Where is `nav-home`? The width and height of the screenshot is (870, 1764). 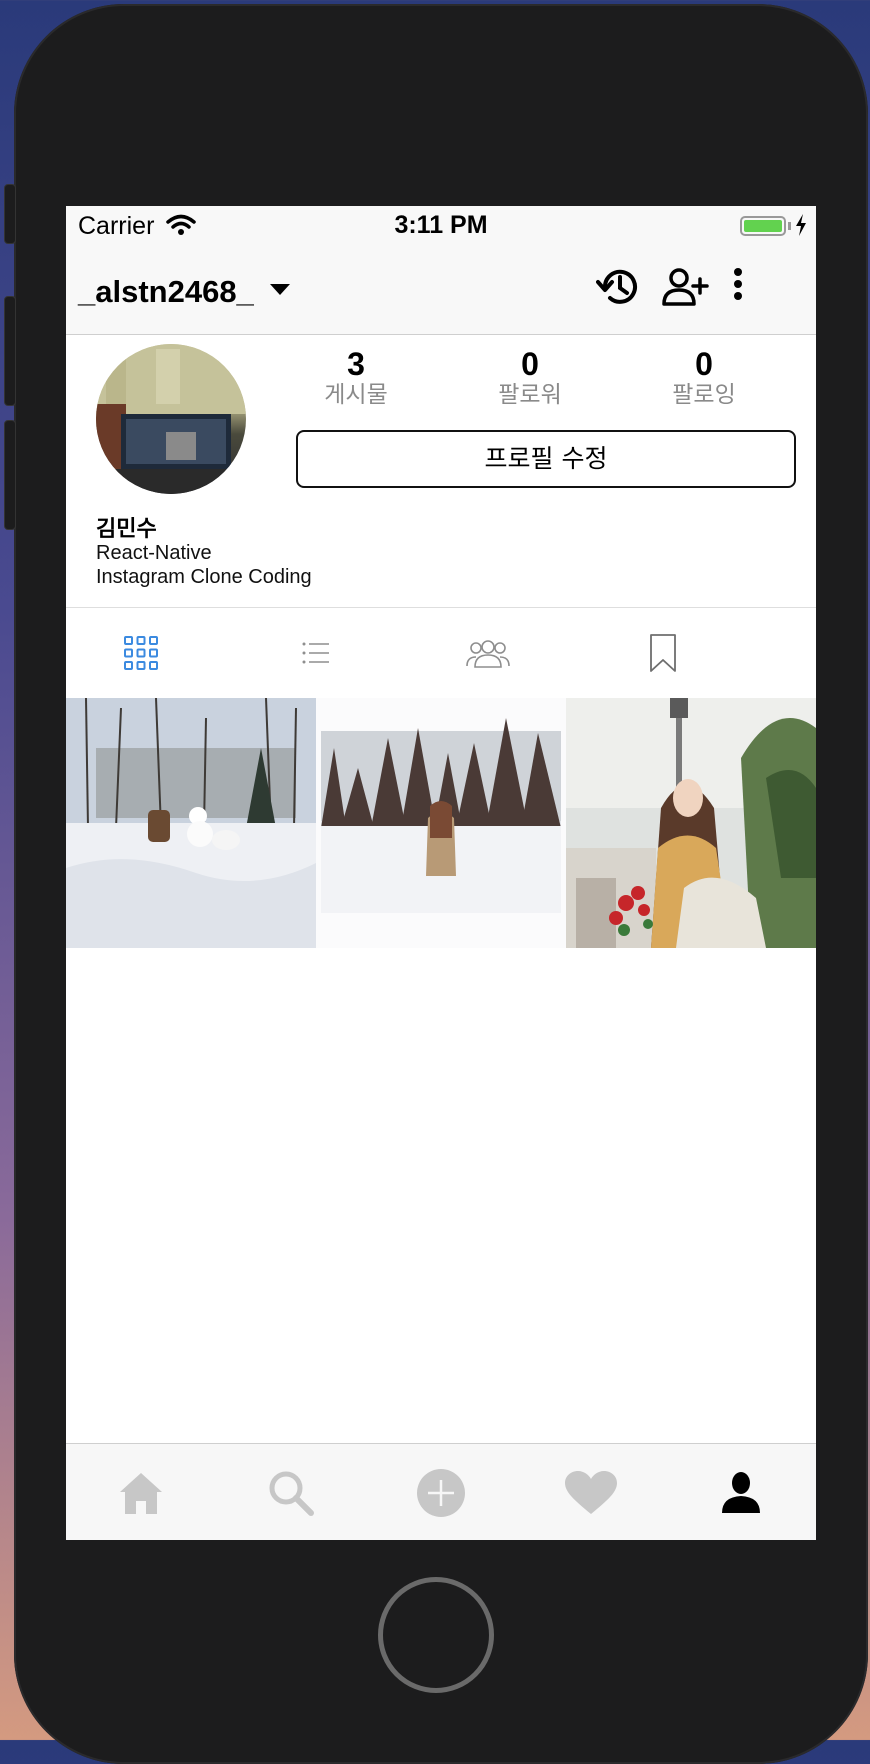 nav-home is located at coordinates (141, 1492).